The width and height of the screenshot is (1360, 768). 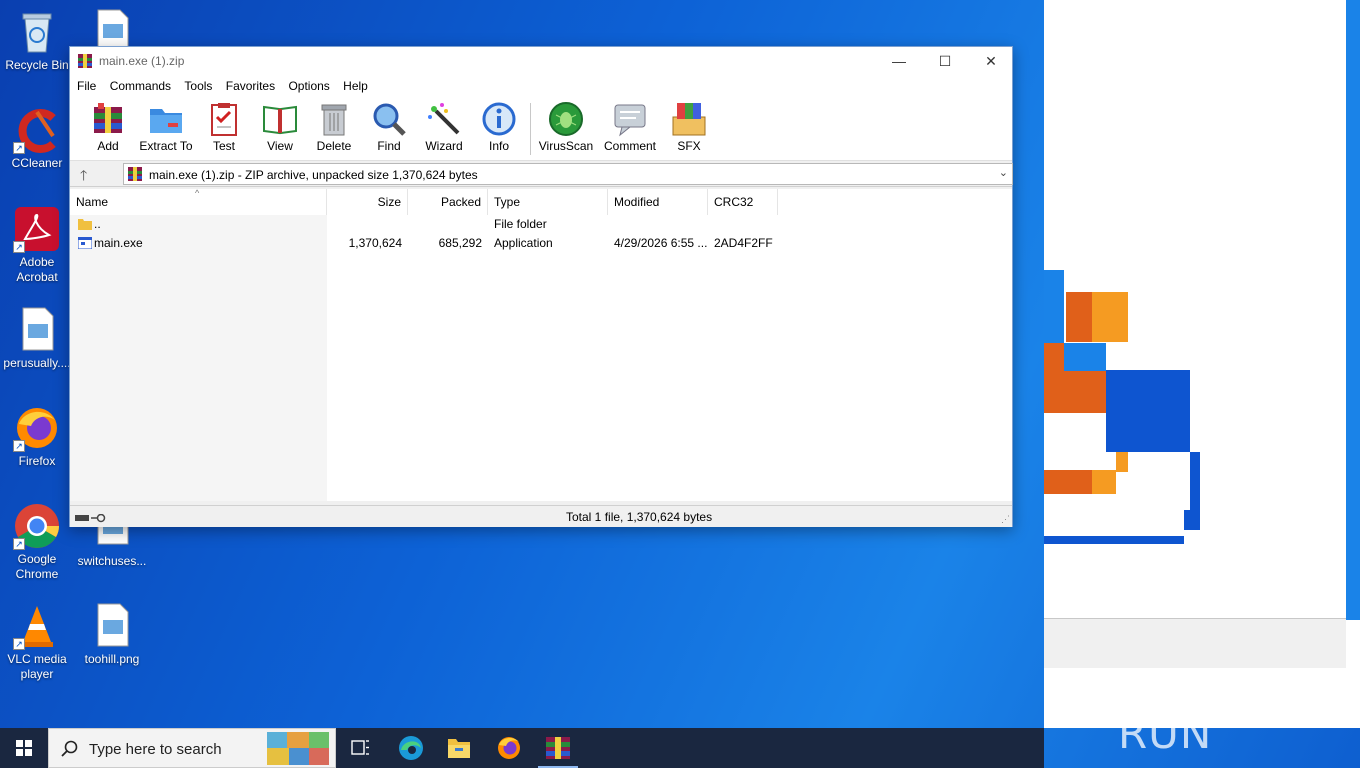 What do you see at coordinates (112, 659) in the screenshot?
I see `icon-label: toohill.png` at bounding box center [112, 659].